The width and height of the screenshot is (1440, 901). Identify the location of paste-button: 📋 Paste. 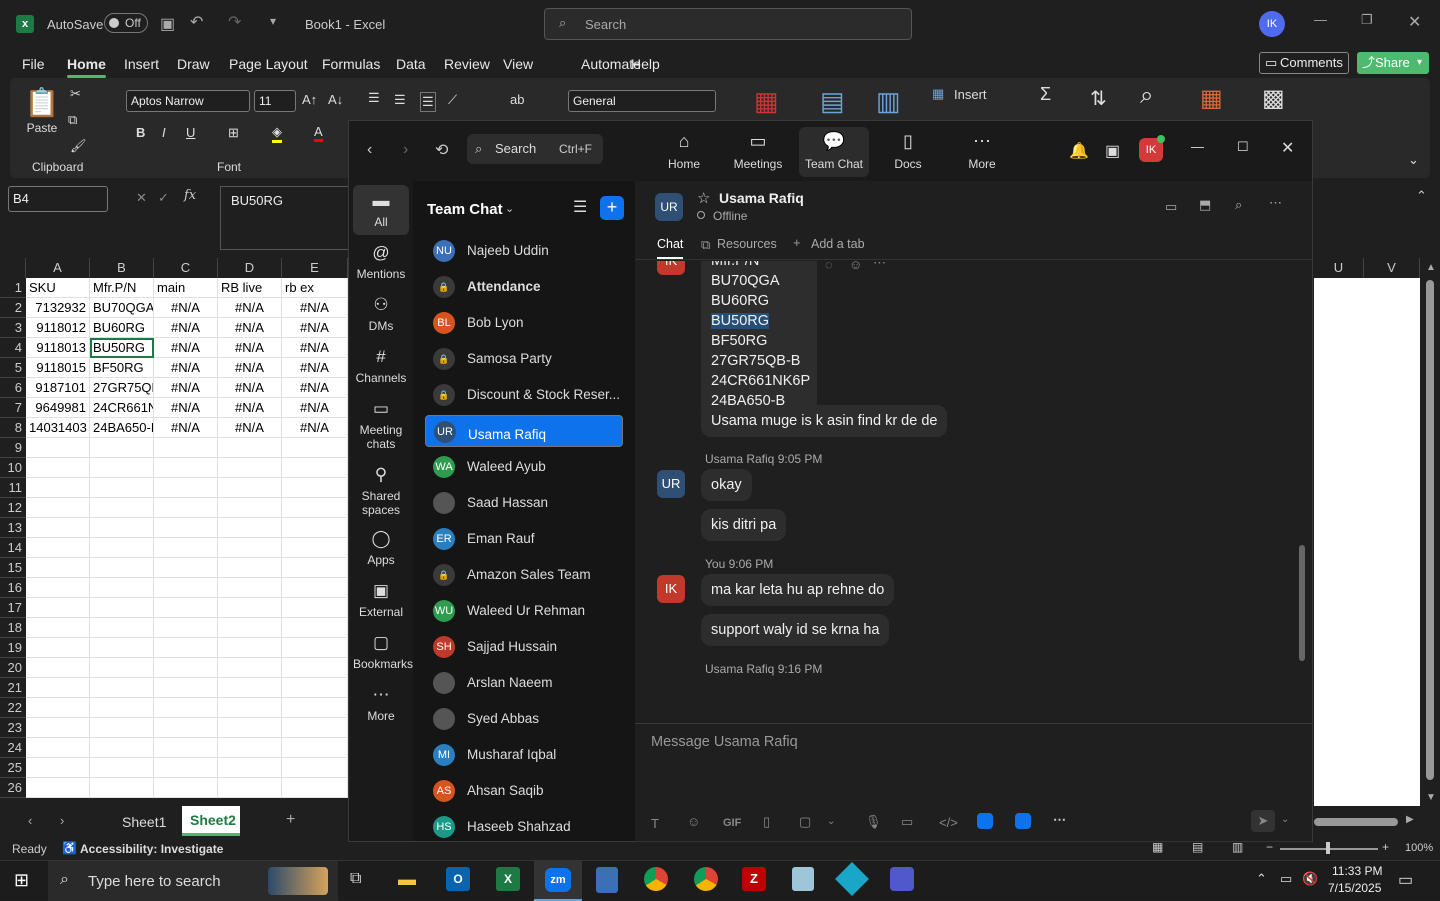
(42, 116).